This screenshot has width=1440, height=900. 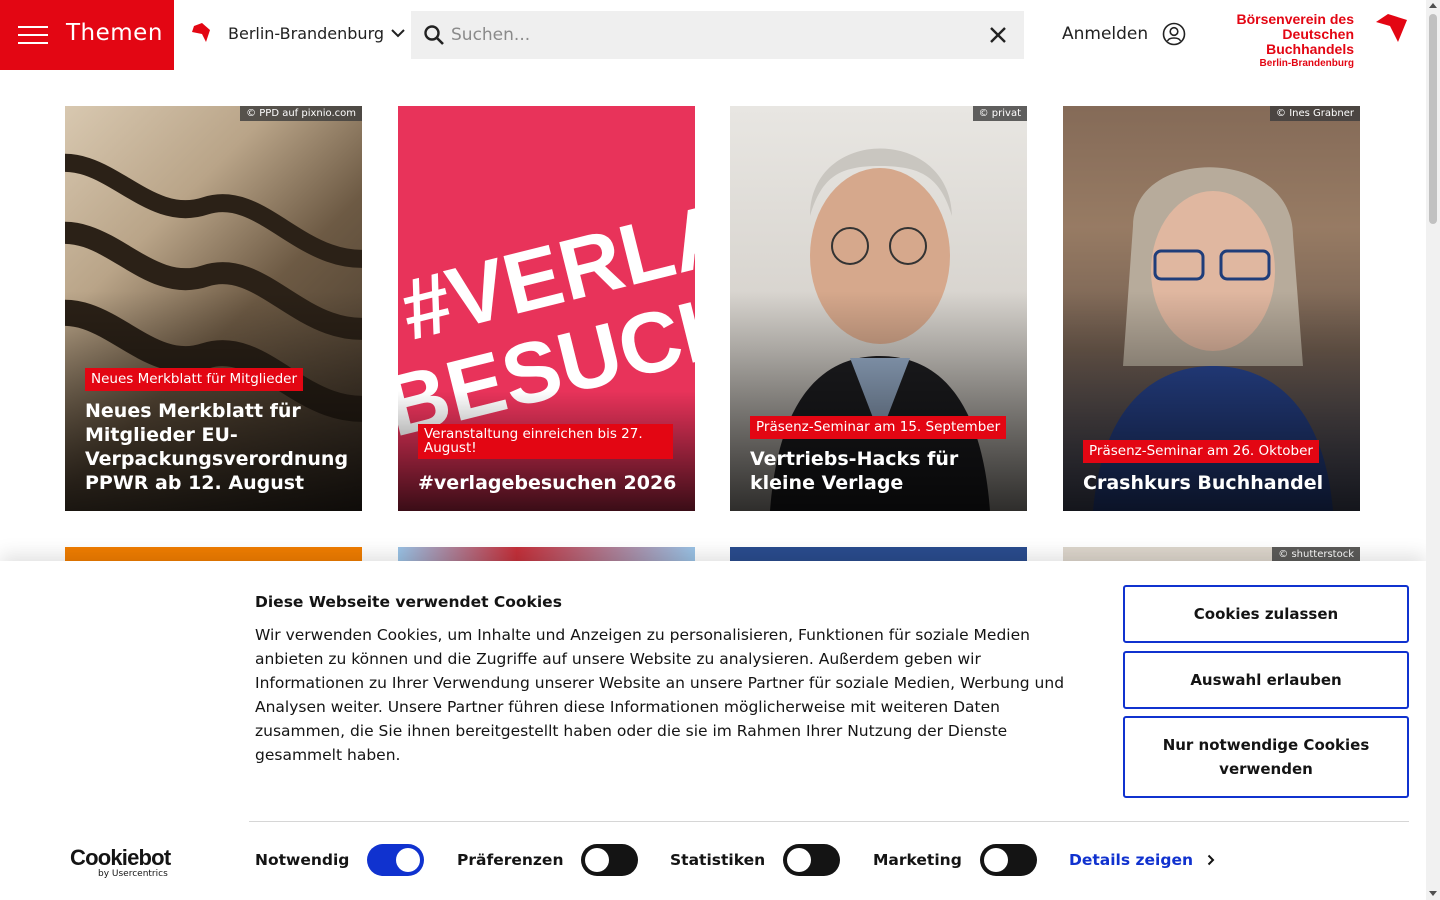 I want to click on user-icon, so click(x=1174, y=34).